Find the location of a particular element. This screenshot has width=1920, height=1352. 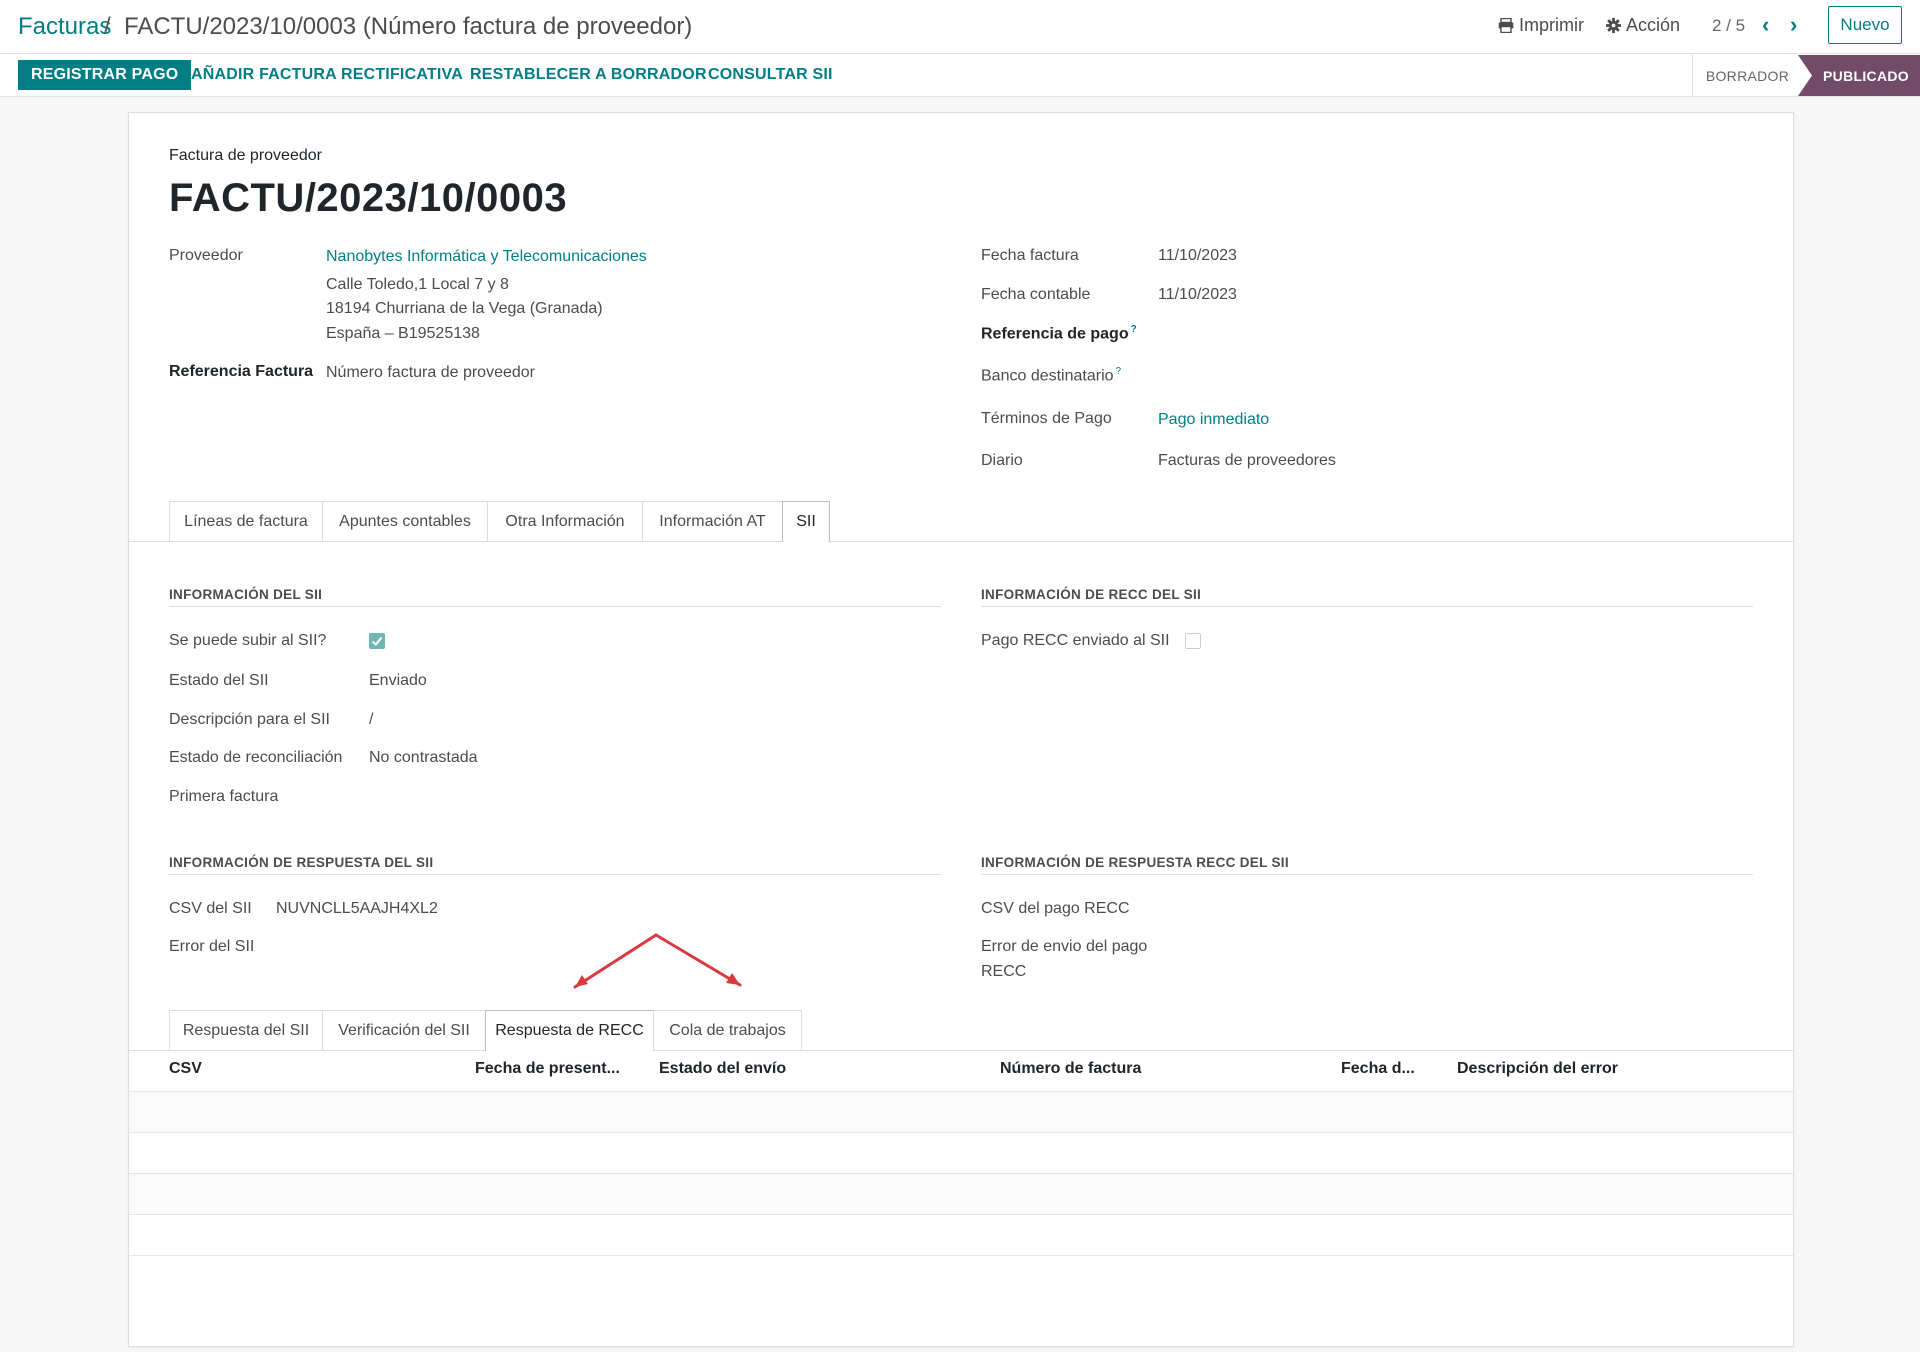

stage-draft: BORRADOR is located at coordinates (1747, 75).